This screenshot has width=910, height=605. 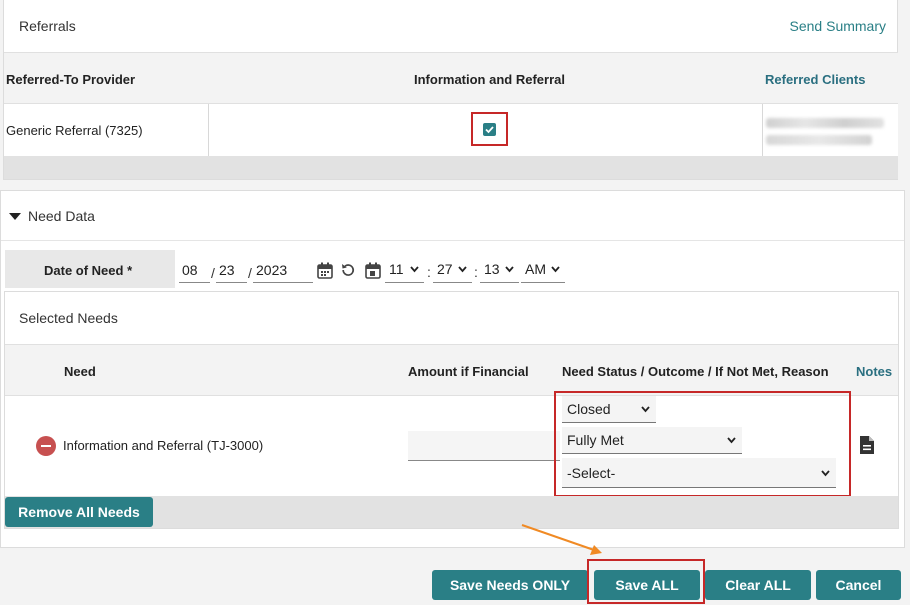 I want to click on minute-select: 27, so click(x=452, y=270).